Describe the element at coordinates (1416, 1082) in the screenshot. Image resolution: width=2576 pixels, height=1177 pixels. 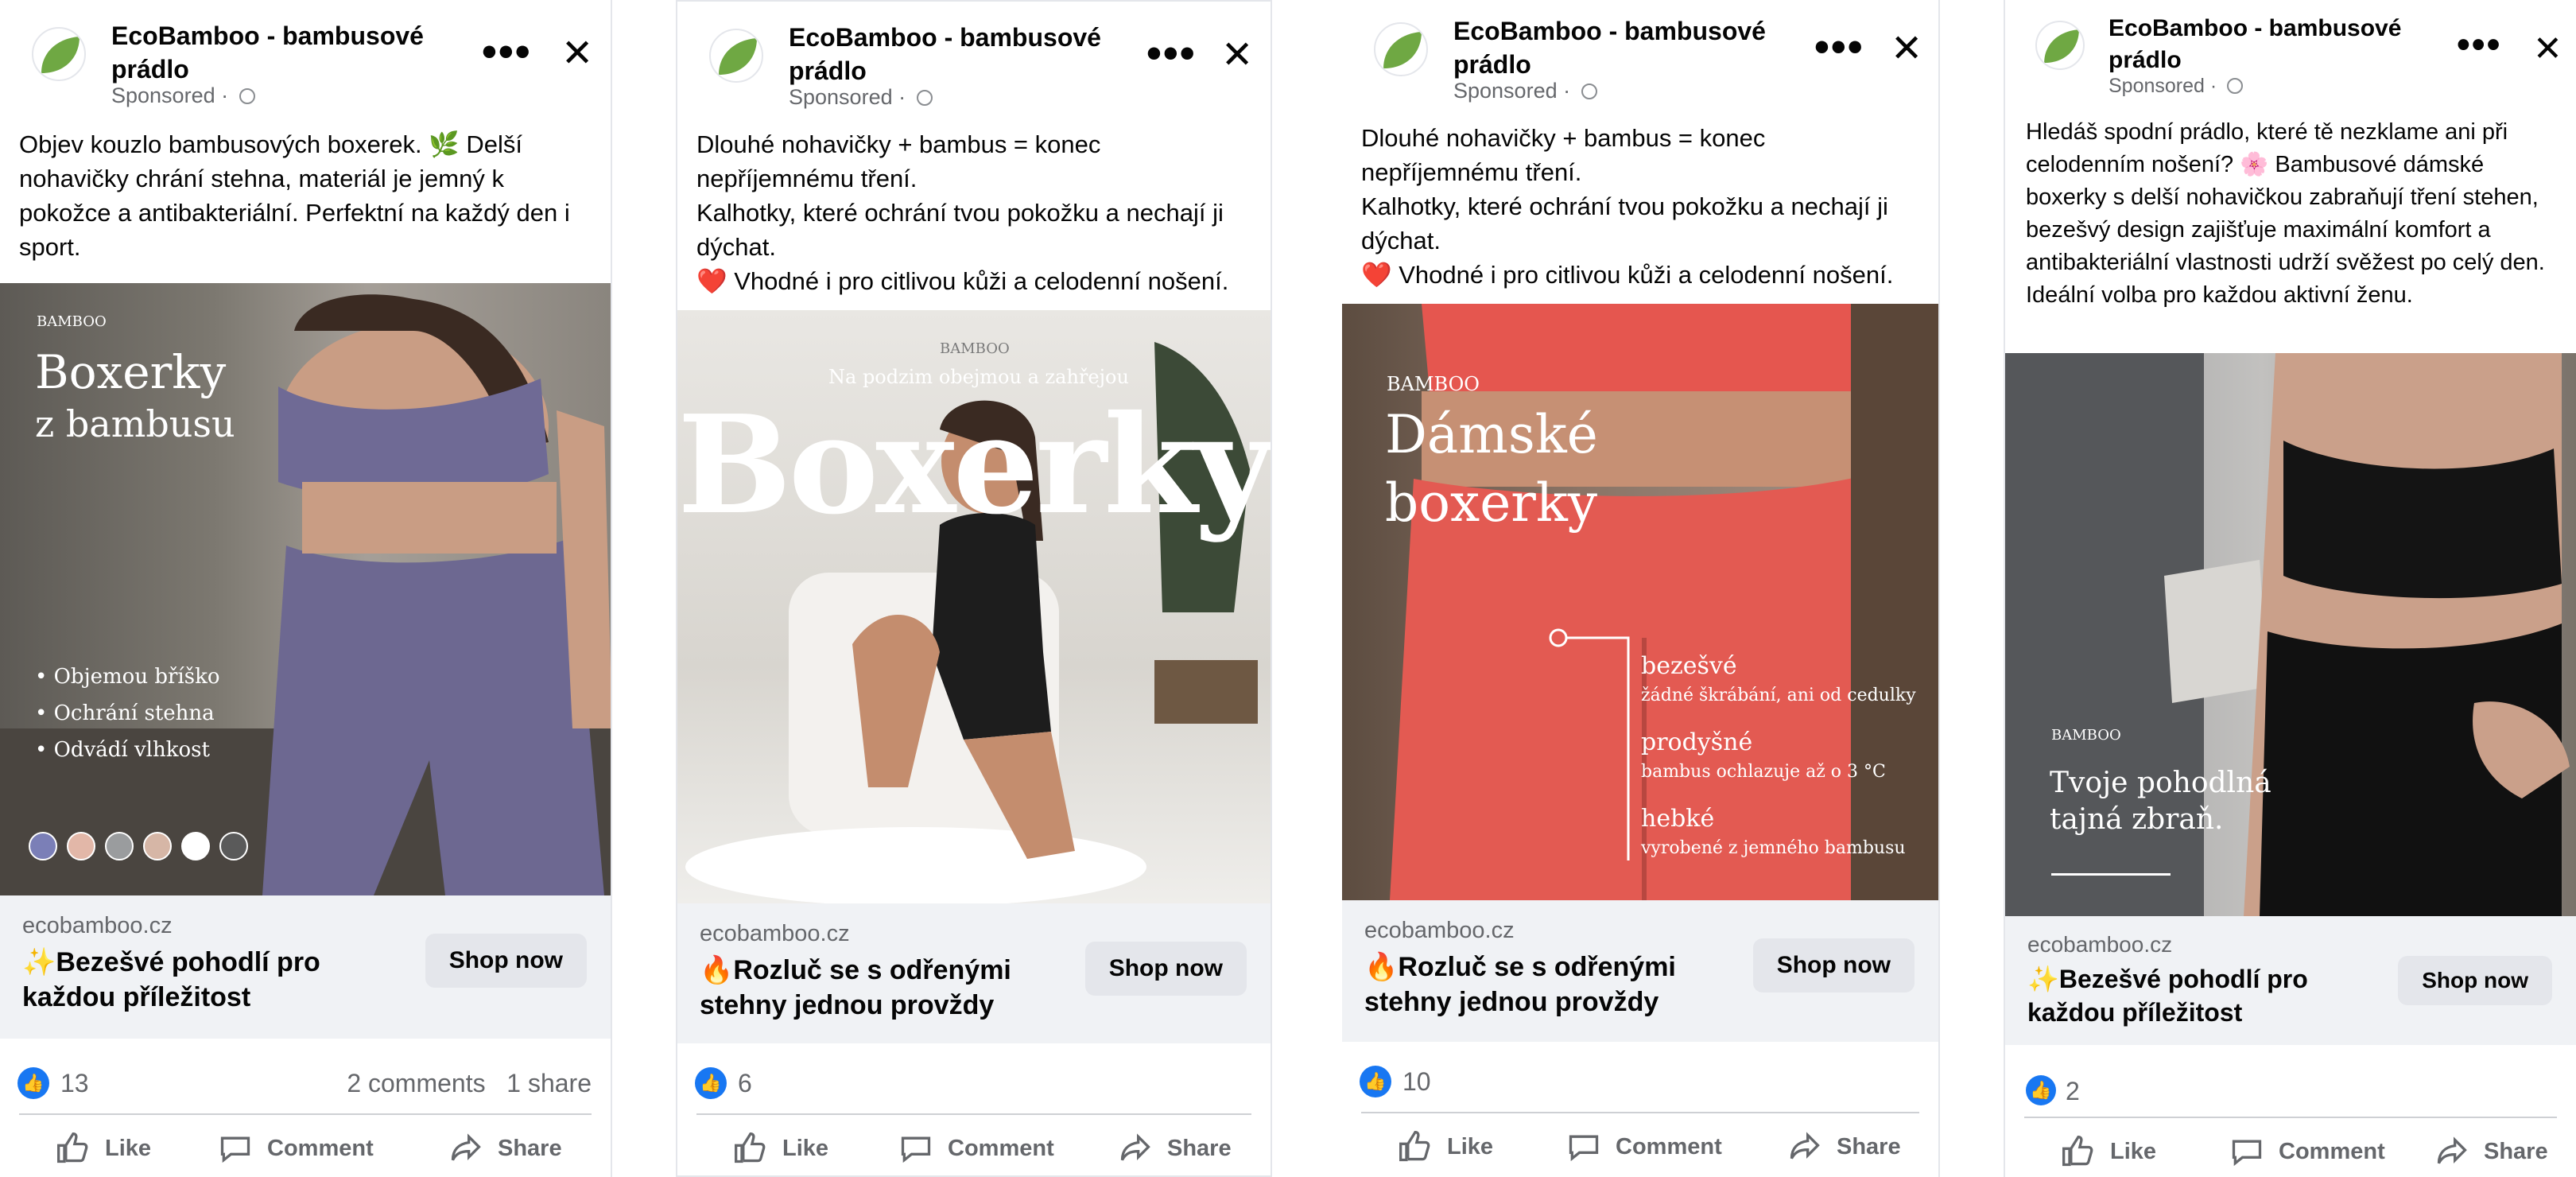
I see `like-count: 10` at that location.